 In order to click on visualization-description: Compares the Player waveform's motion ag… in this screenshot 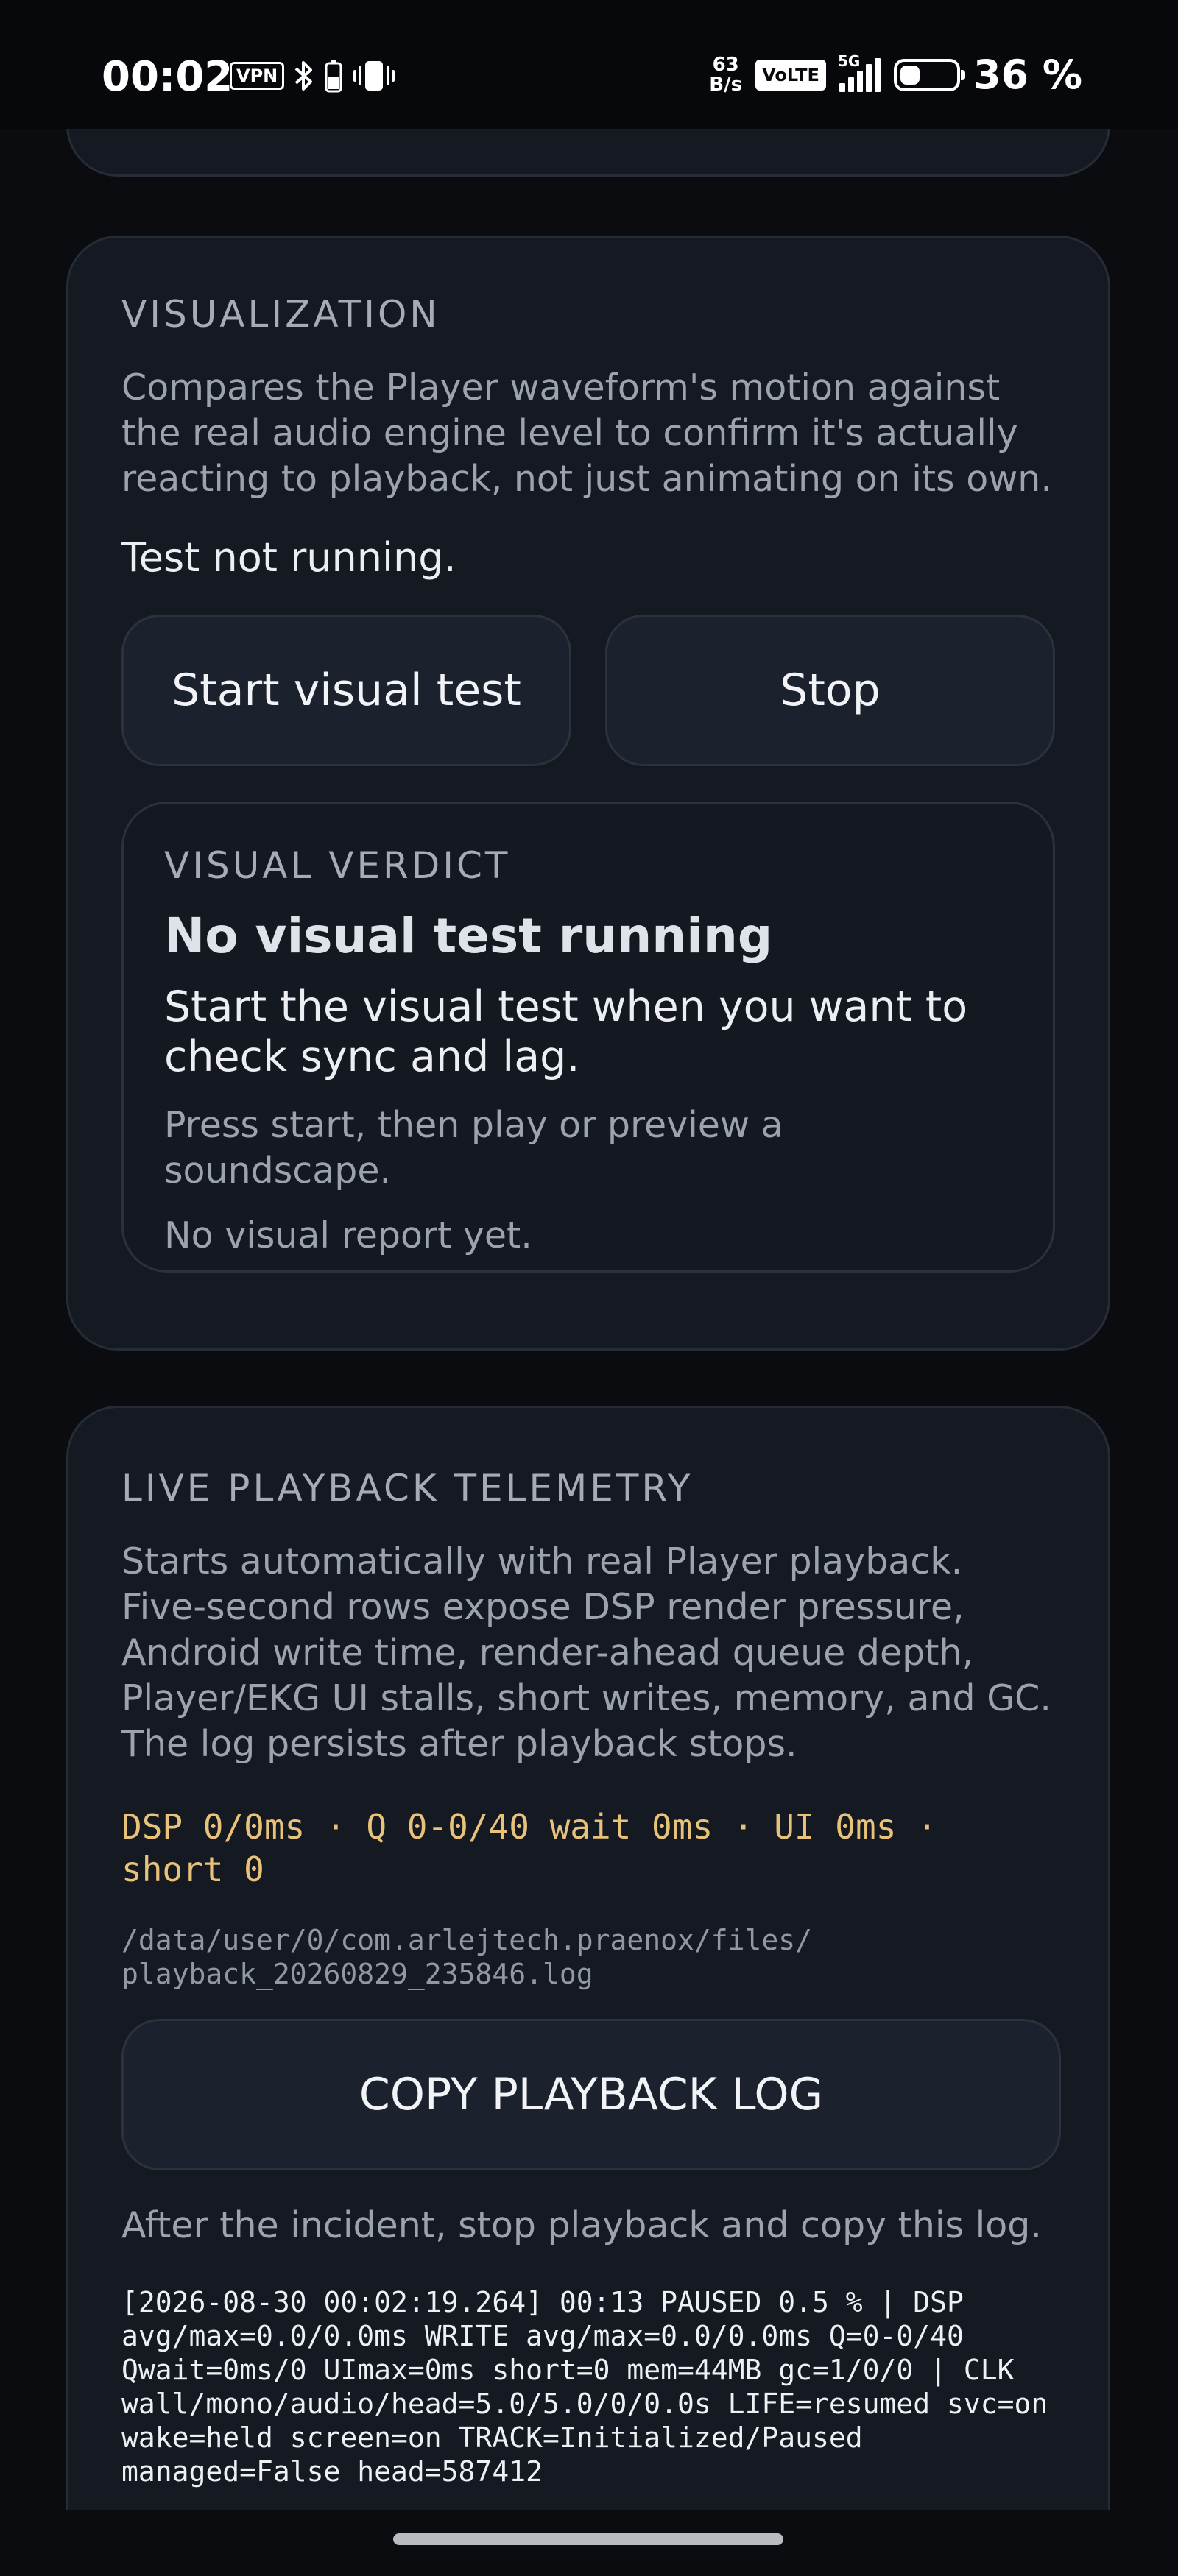, I will do `click(586, 434)`.